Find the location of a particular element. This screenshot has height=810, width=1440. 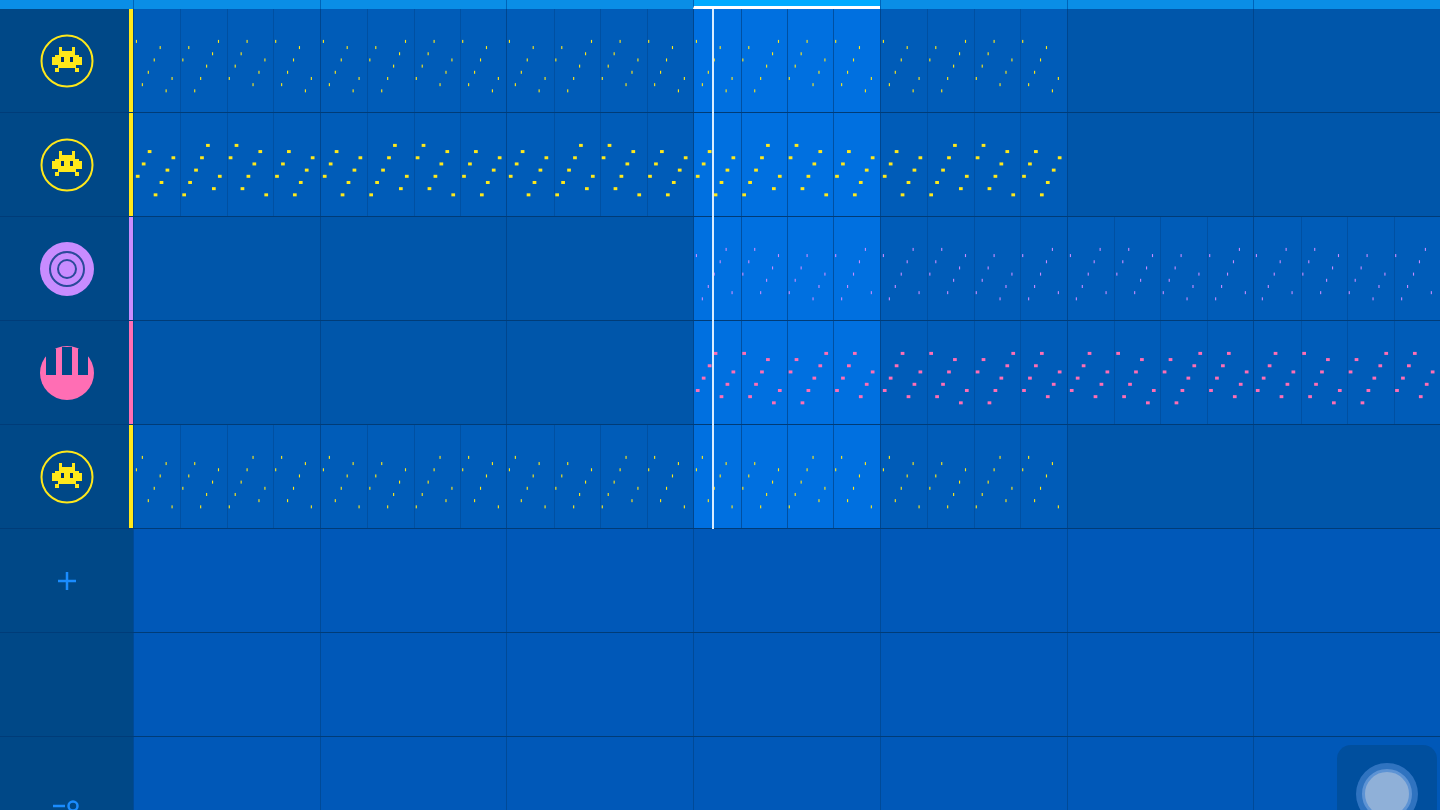

playhead is located at coordinates (713, 269).